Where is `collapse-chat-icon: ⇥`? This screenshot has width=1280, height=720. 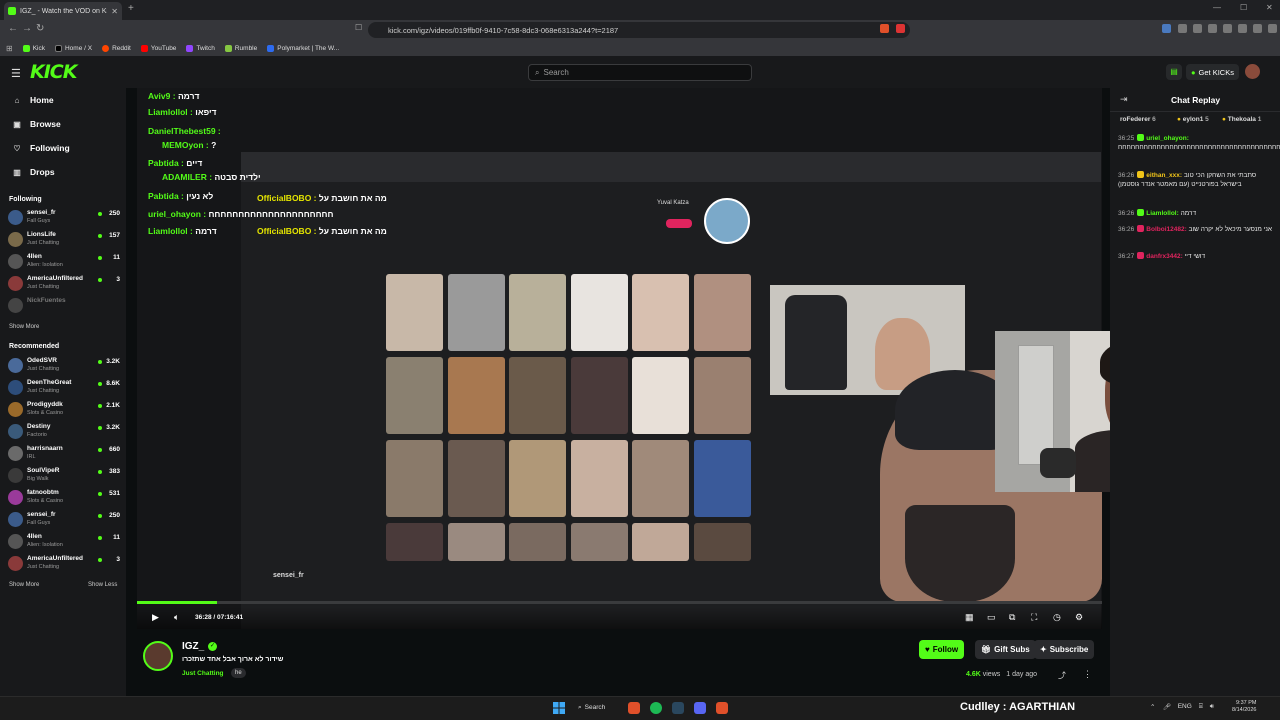 collapse-chat-icon: ⇥ is located at coordinates (1124, 99).